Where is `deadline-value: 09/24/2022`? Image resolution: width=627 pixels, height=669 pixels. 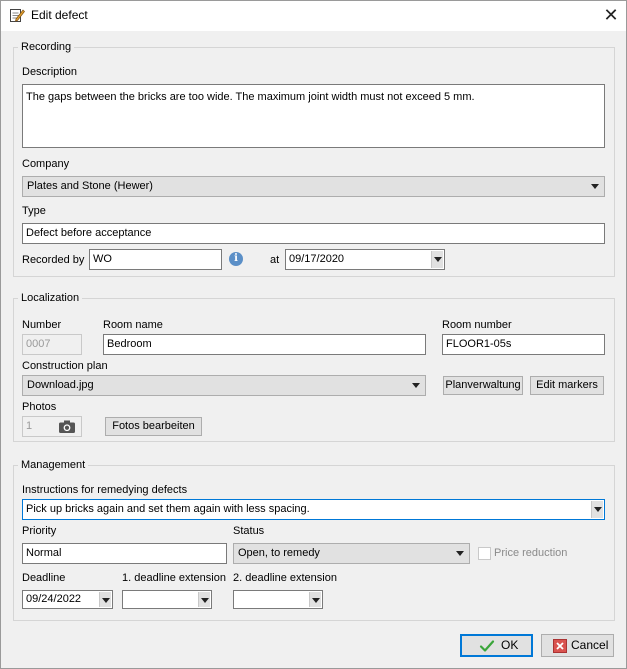
deadline-value: 09/24/2022 is located at coordinates (54, 599).